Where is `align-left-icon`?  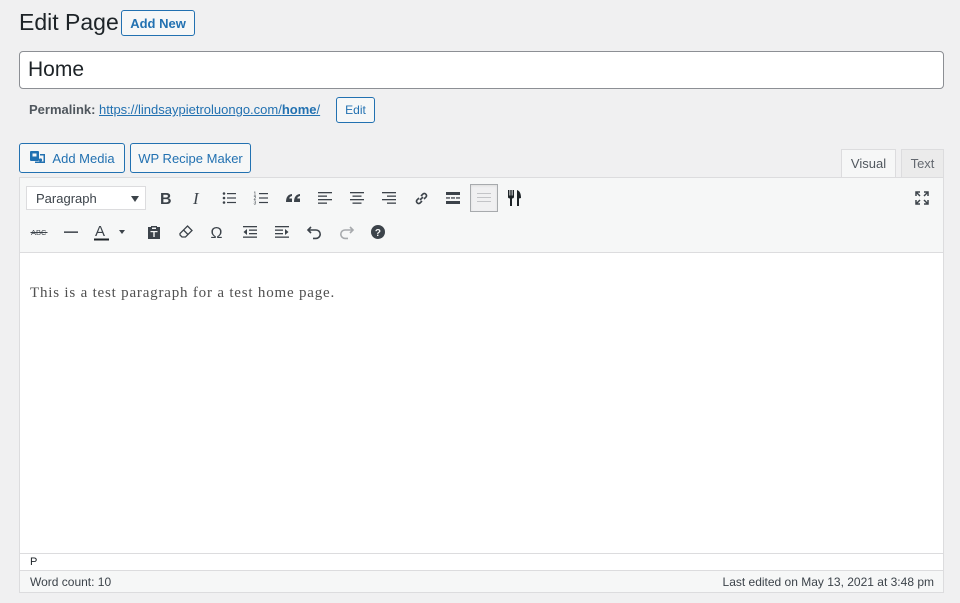
align-left-icon is located at coordinates (325, 198).